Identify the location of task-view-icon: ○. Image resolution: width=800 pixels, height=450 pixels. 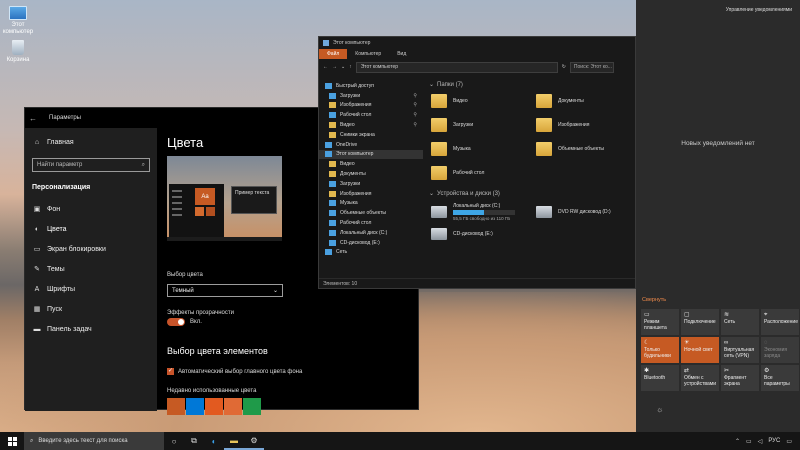
(174, 441).